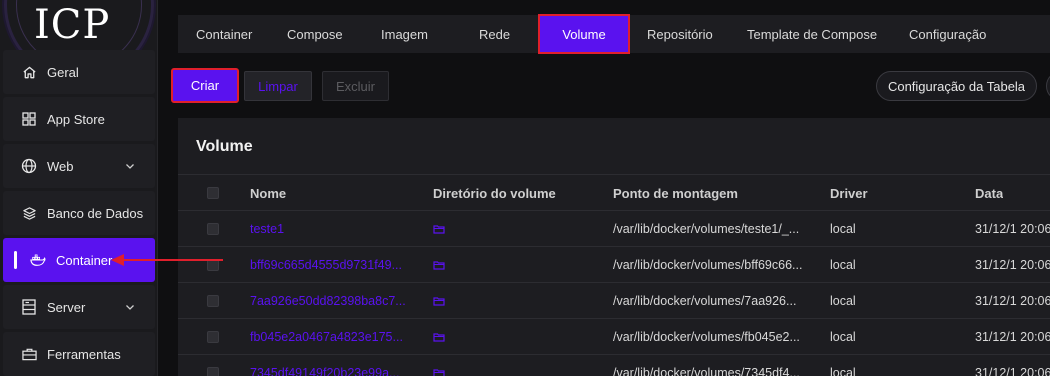  What do you see at coordinates (29, 307) in the screenshot?
I see `server-icon` at bounding box center [29, 307].